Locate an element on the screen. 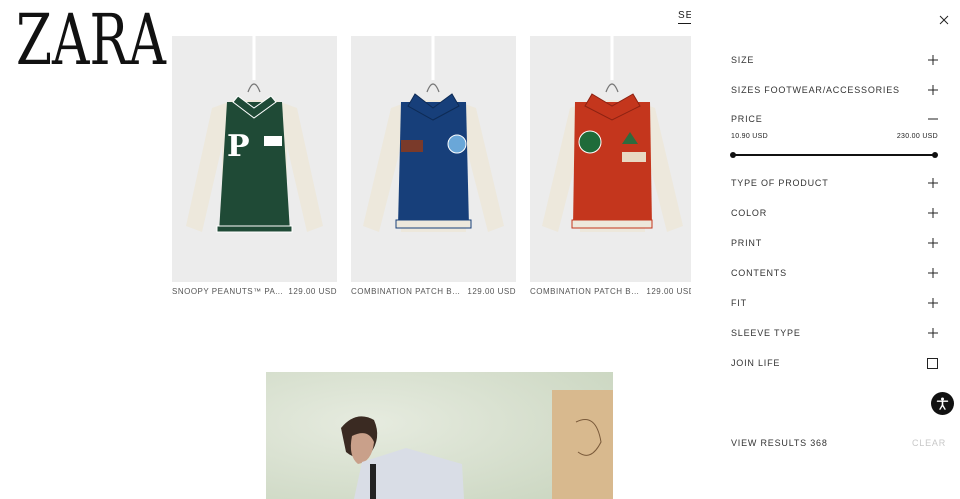 The width and height of the screenshot is (960, 499). filter-price: PRICE is located at coordinates (834, 119).